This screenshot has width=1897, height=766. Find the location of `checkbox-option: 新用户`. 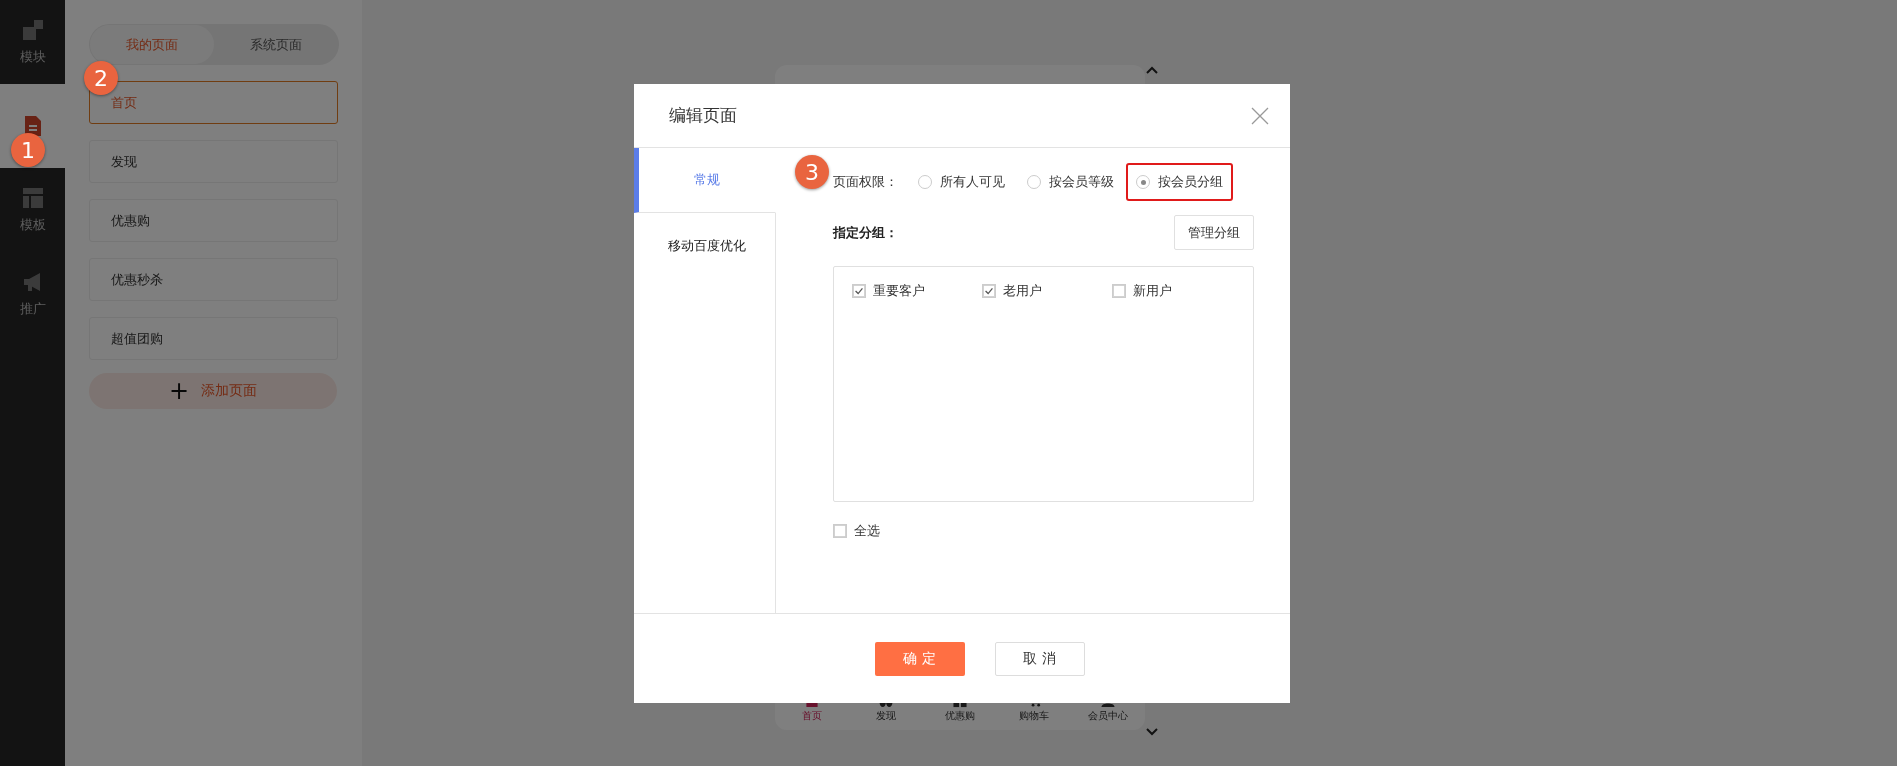

checkbox-option: 新用户 is located at coordinates (1177, 291).